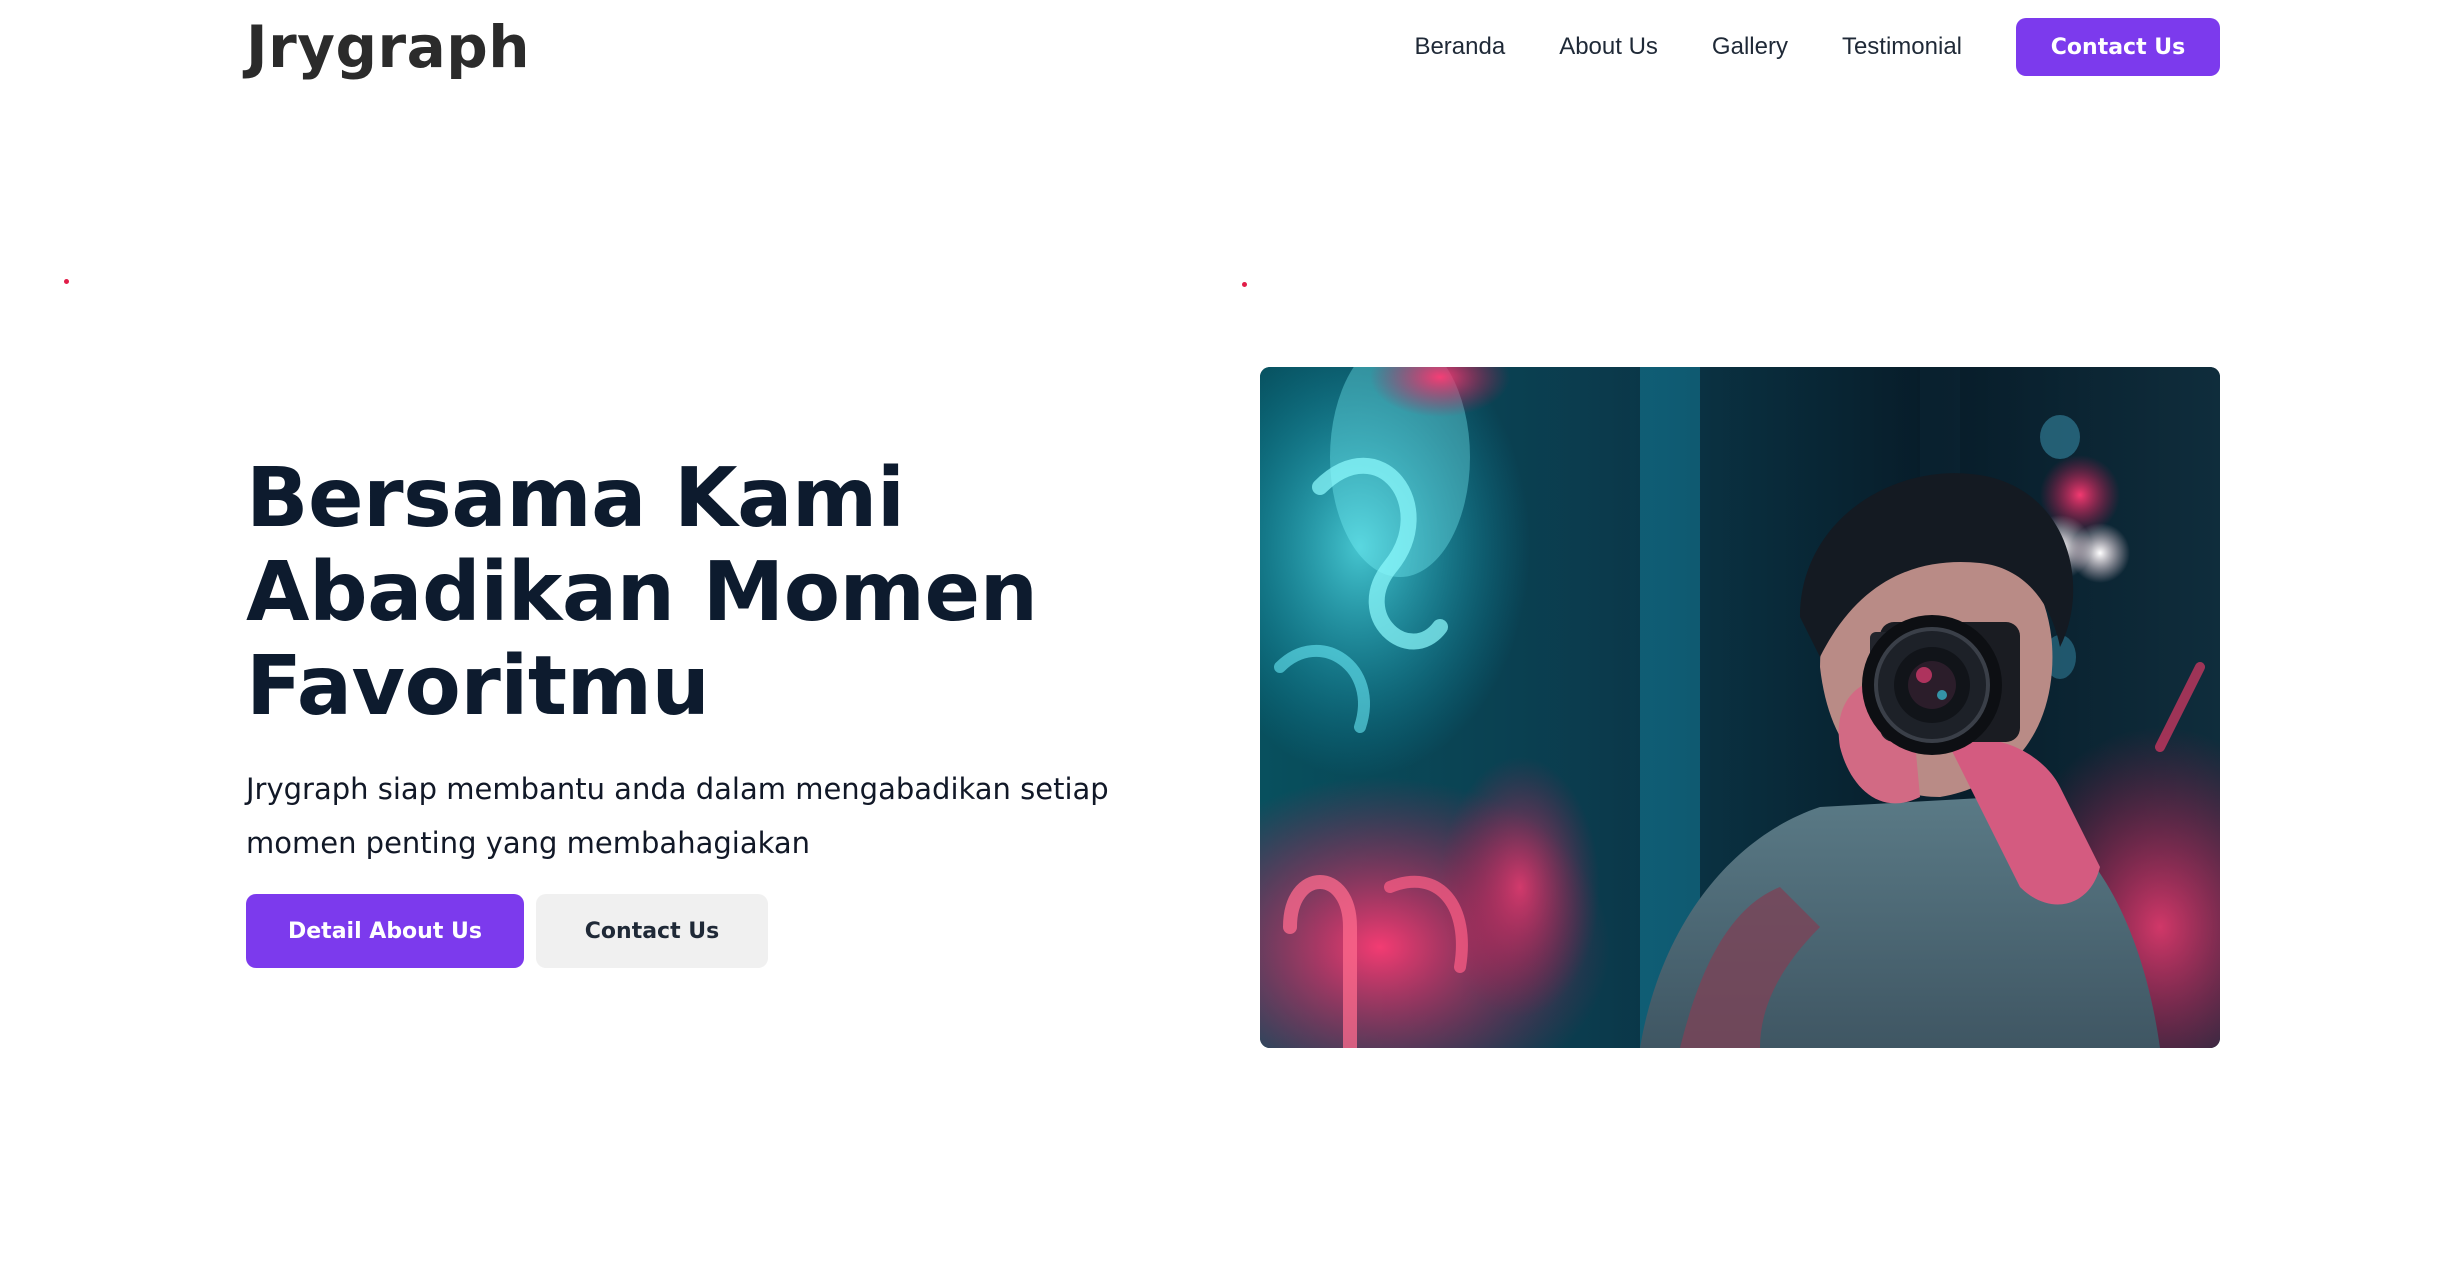 The width and height of the screenshot is (2454, 1287). What do you see at coordinates (652, 931) in the screenshot?
I see `hero-contact-button: Contact Us` at bounding box center [652, 931].